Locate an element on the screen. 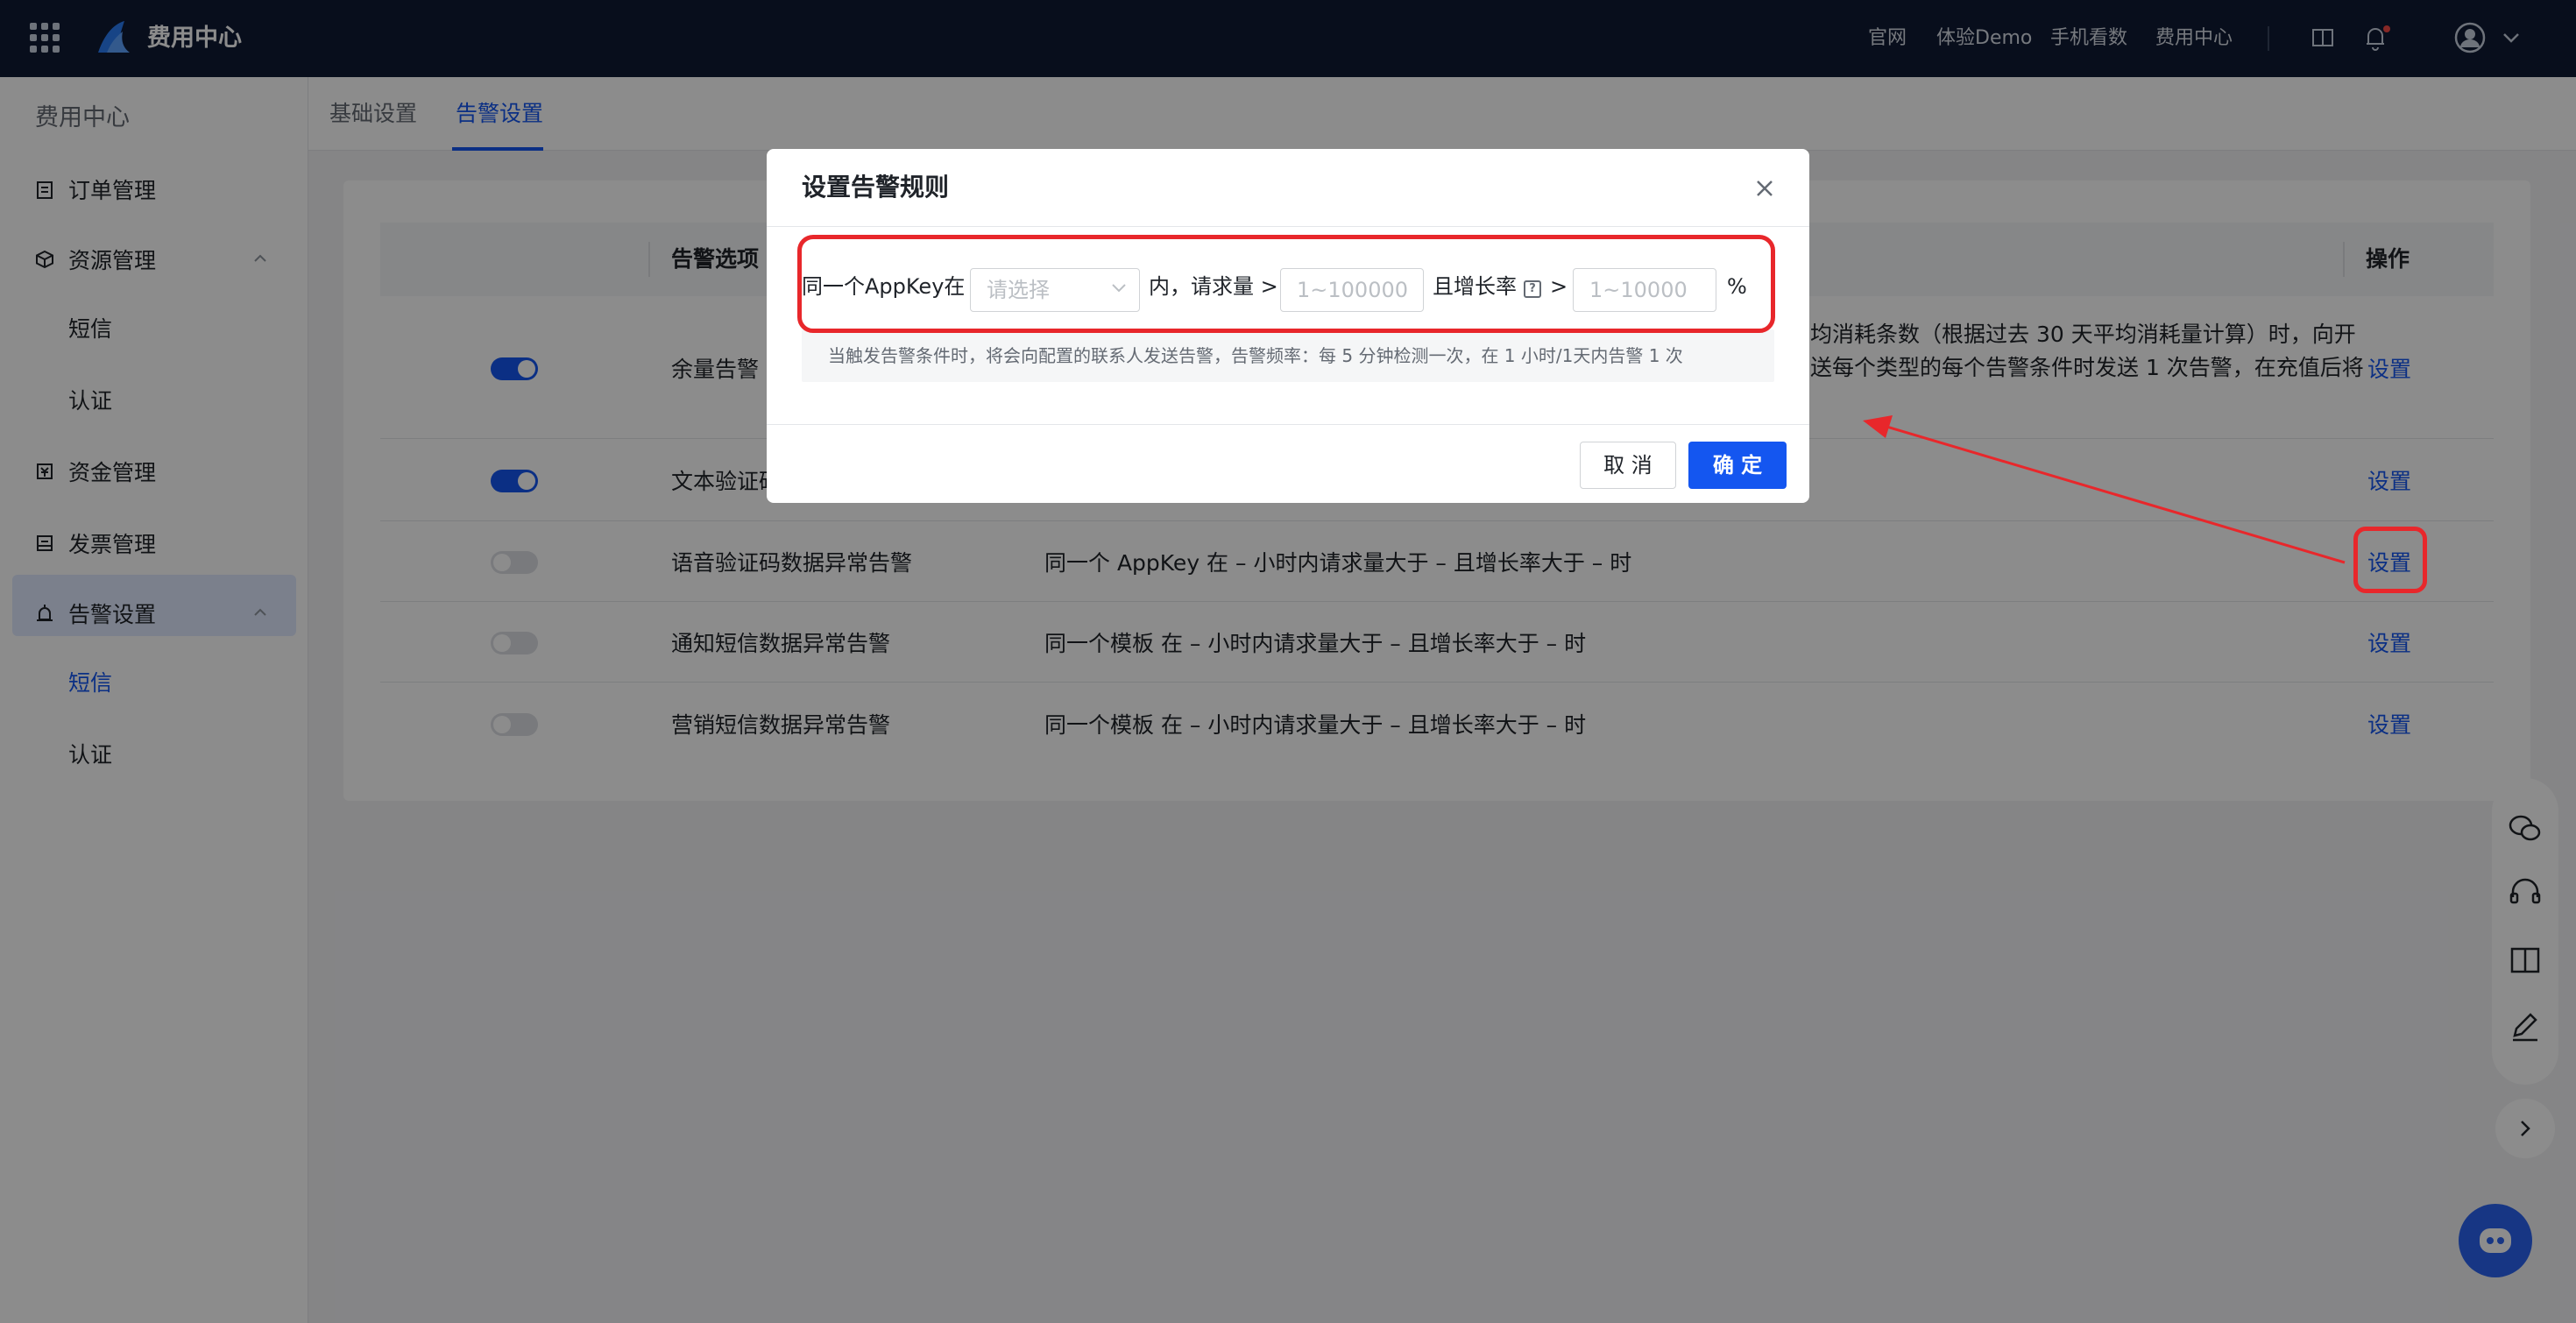 The height and width of the screenshot is (1323, 2576). annotation-arrow is located at coordinates (2104, 489).